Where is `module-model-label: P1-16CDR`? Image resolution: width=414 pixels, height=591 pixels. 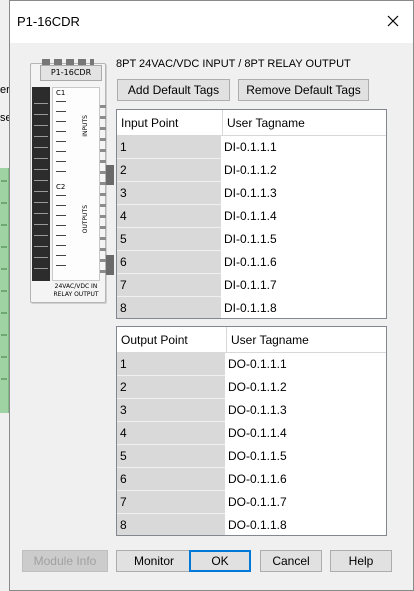
module-model-label: P1-16CDR is located at coordinates (71, 73).